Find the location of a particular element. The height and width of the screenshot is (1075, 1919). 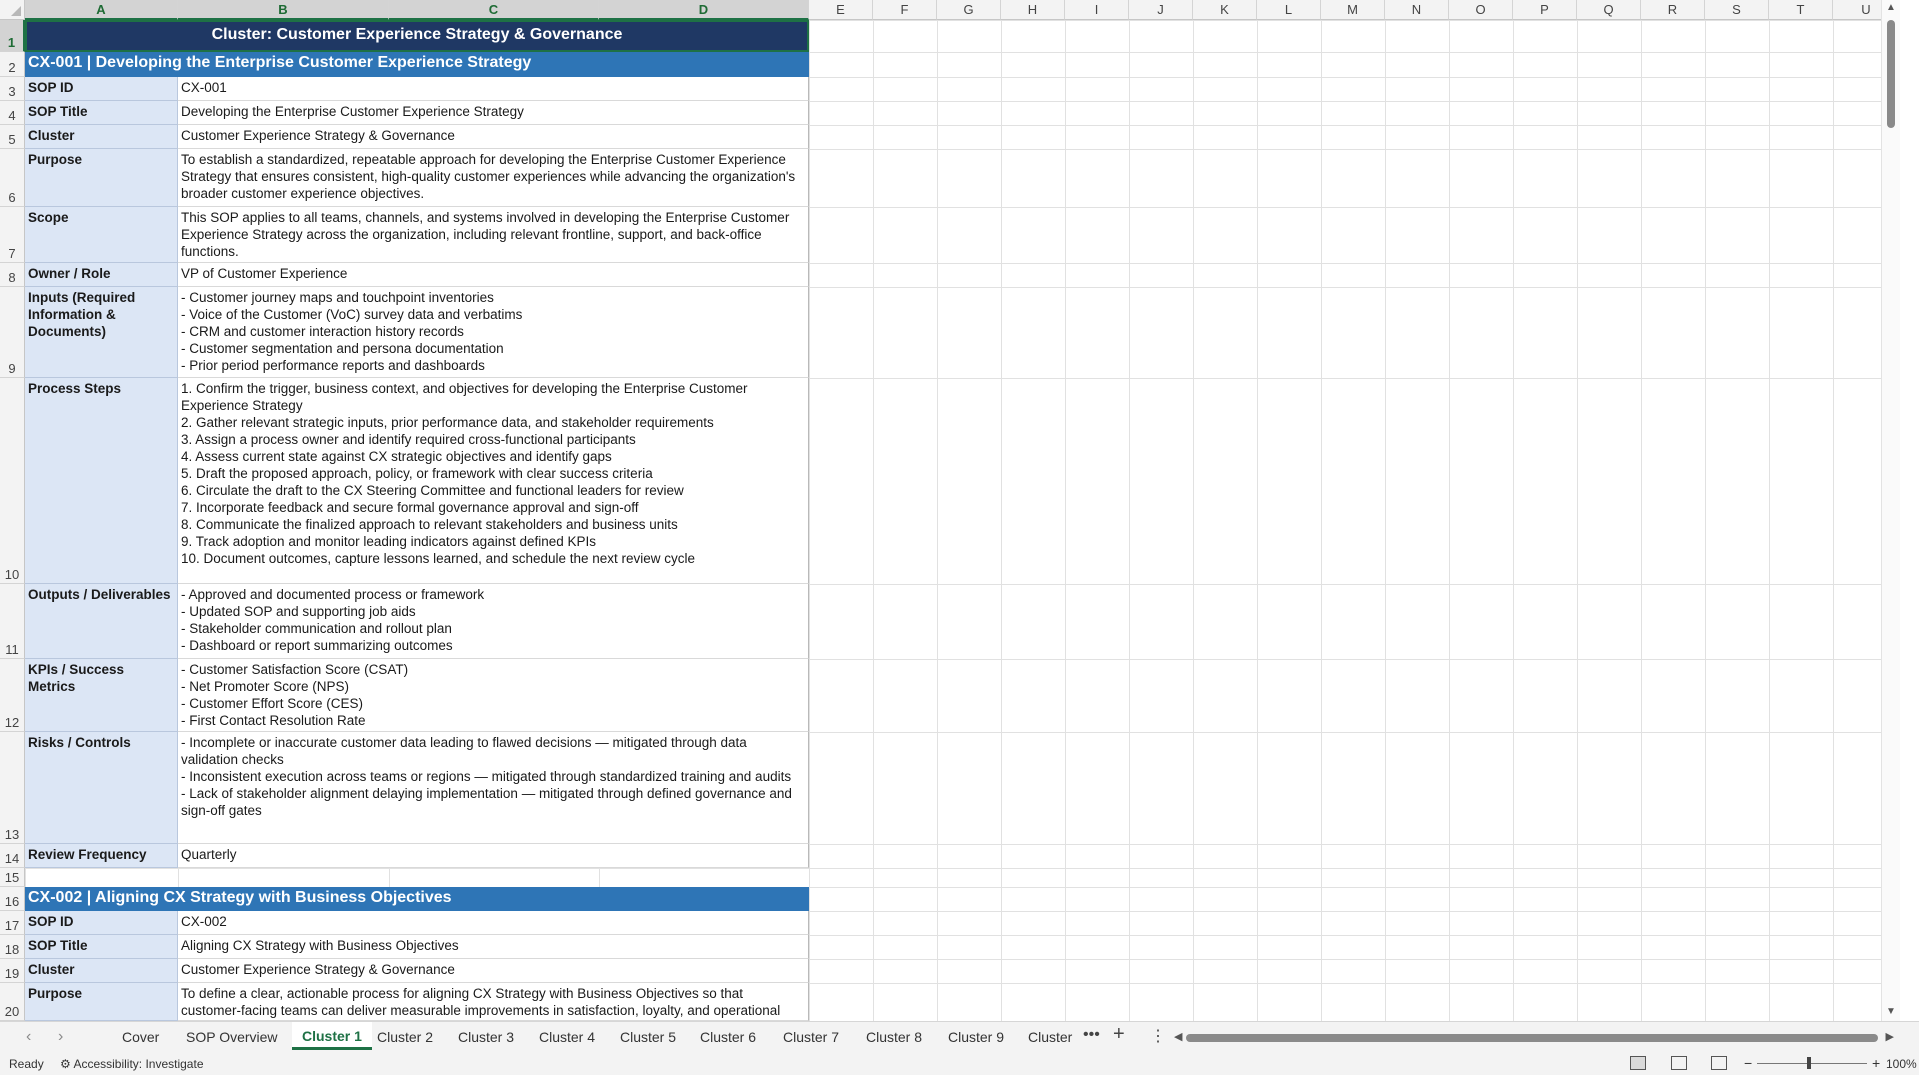

tab-scroll-left-icon: ‹ is located at coordinates (28, 1037).